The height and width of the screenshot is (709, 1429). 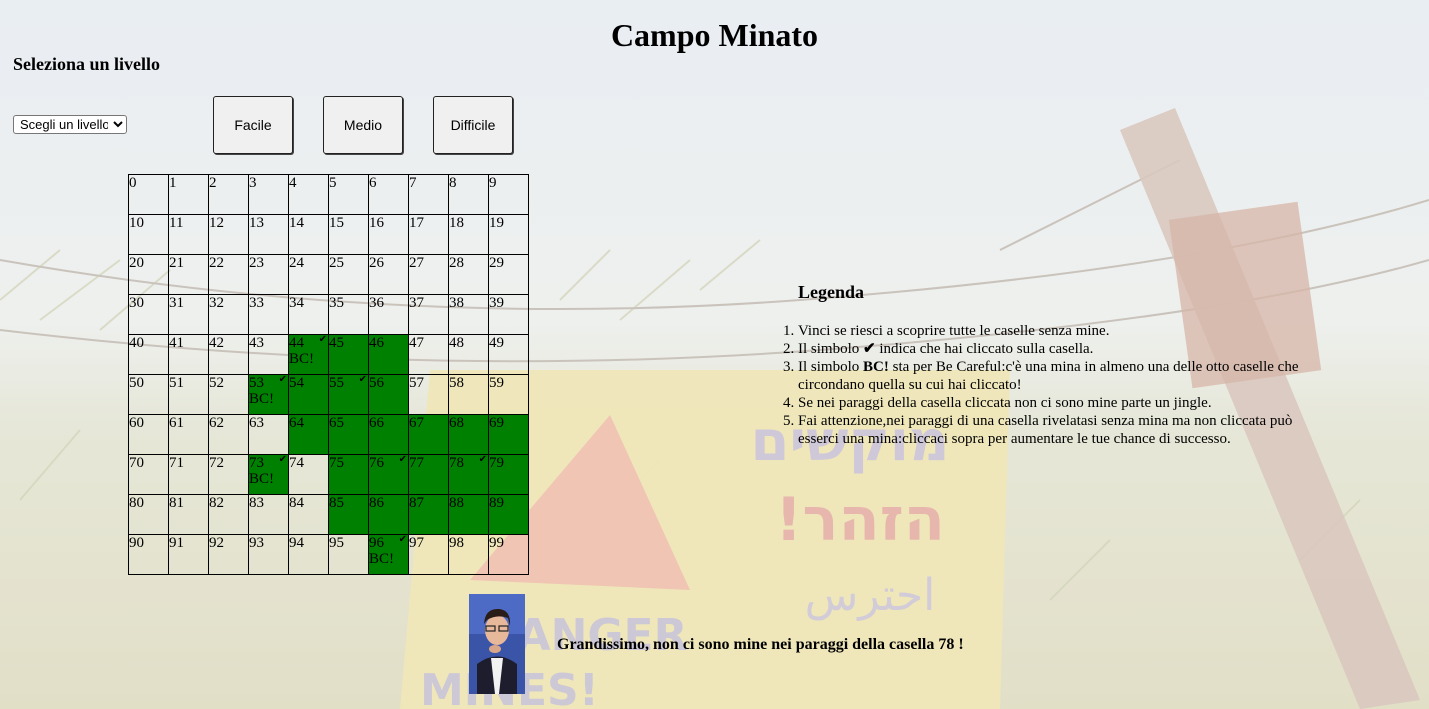 What do you see at coordinates (188, 194) in the screenshot?
I see `grid-cell: 1` at bounding box center [188, 194].